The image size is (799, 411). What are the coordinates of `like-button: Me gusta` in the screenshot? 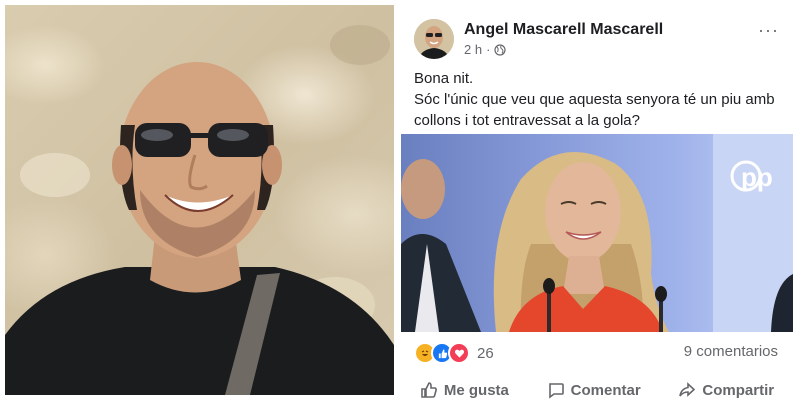 It's located at (464, 390).